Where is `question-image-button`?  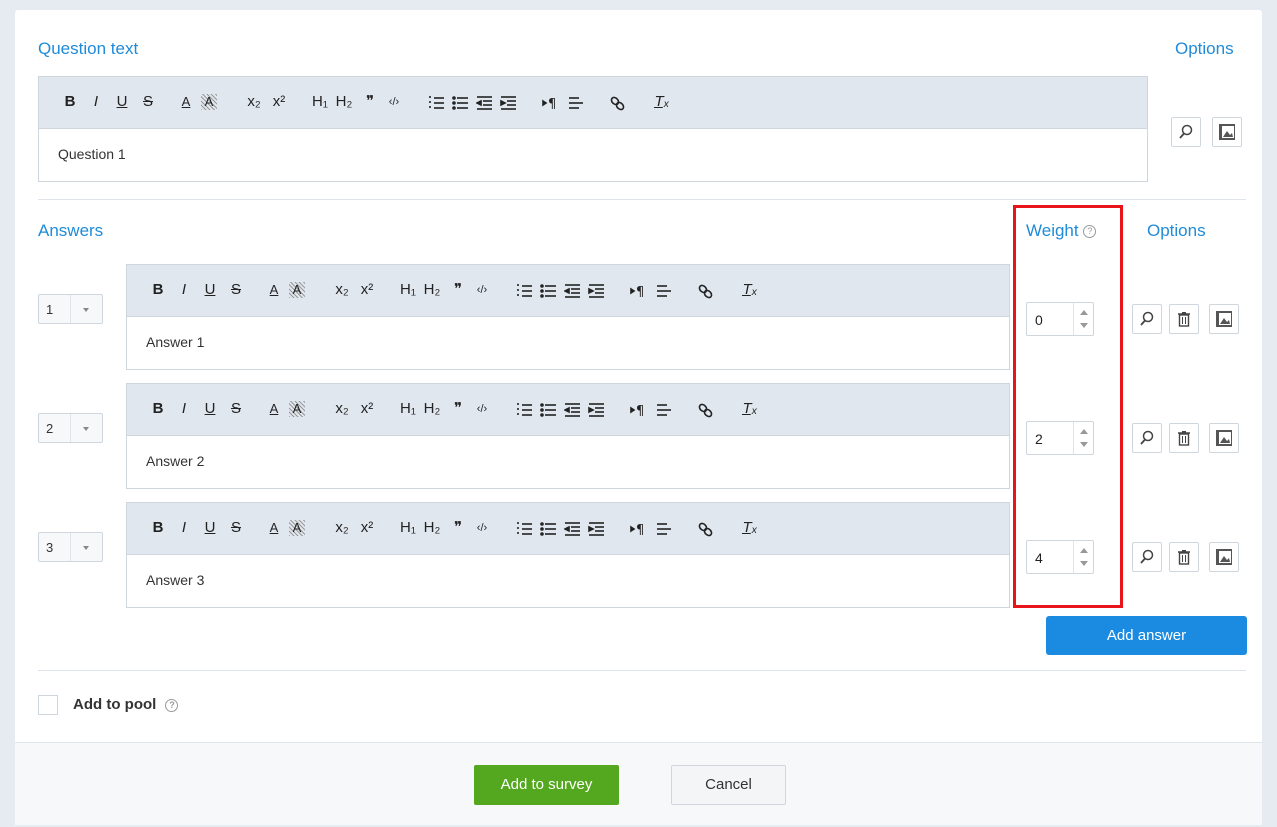 question-image-button is located at coordinates (1227, 132).